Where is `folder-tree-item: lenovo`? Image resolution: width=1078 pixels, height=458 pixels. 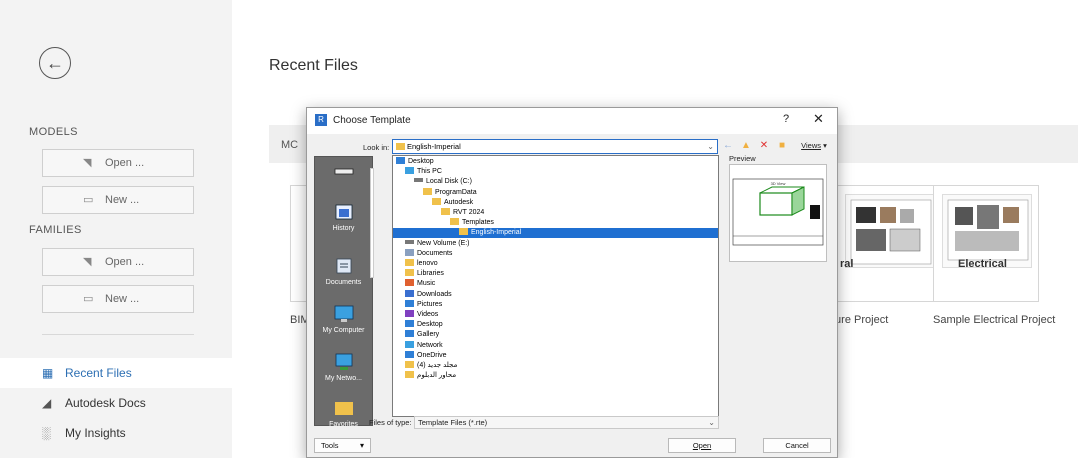 folder-tree-item: lenovo is located at coordinates (555, 264).